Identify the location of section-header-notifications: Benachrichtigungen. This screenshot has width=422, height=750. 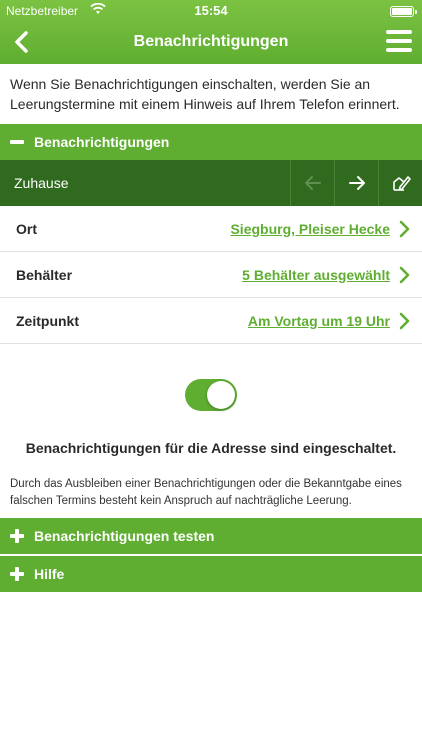
(211, 142).